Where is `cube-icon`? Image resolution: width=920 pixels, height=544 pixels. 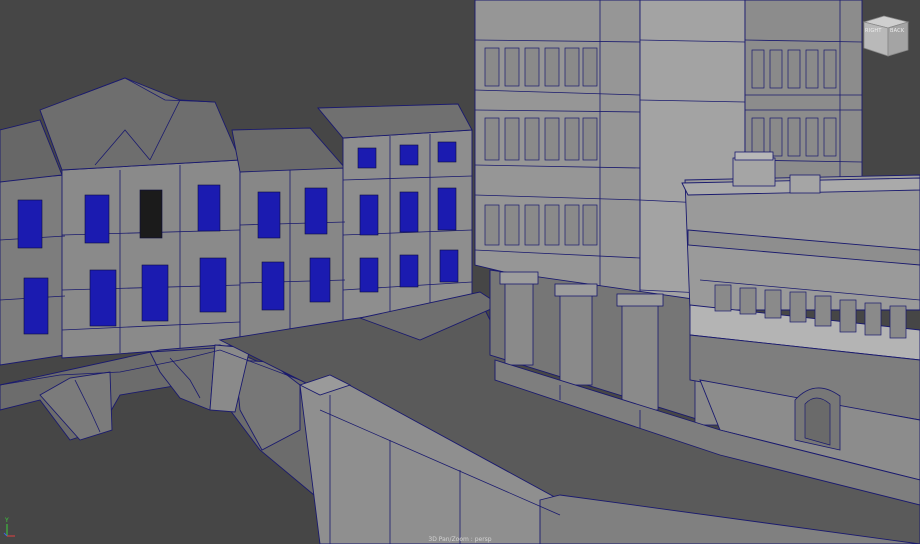 cube-icon is located at coordinates (886, 36).